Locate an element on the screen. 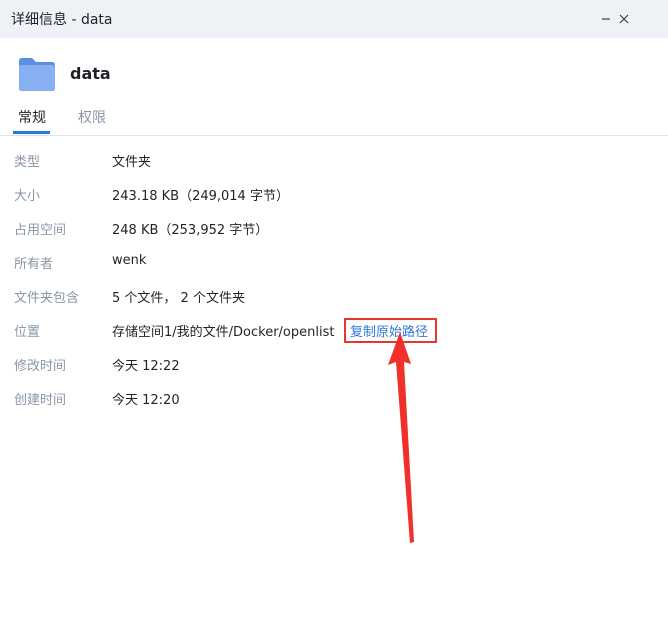 This screenshot has height=626, width=668. property-row-owner: 所有者 wenk is located at coordinates (334, 262).